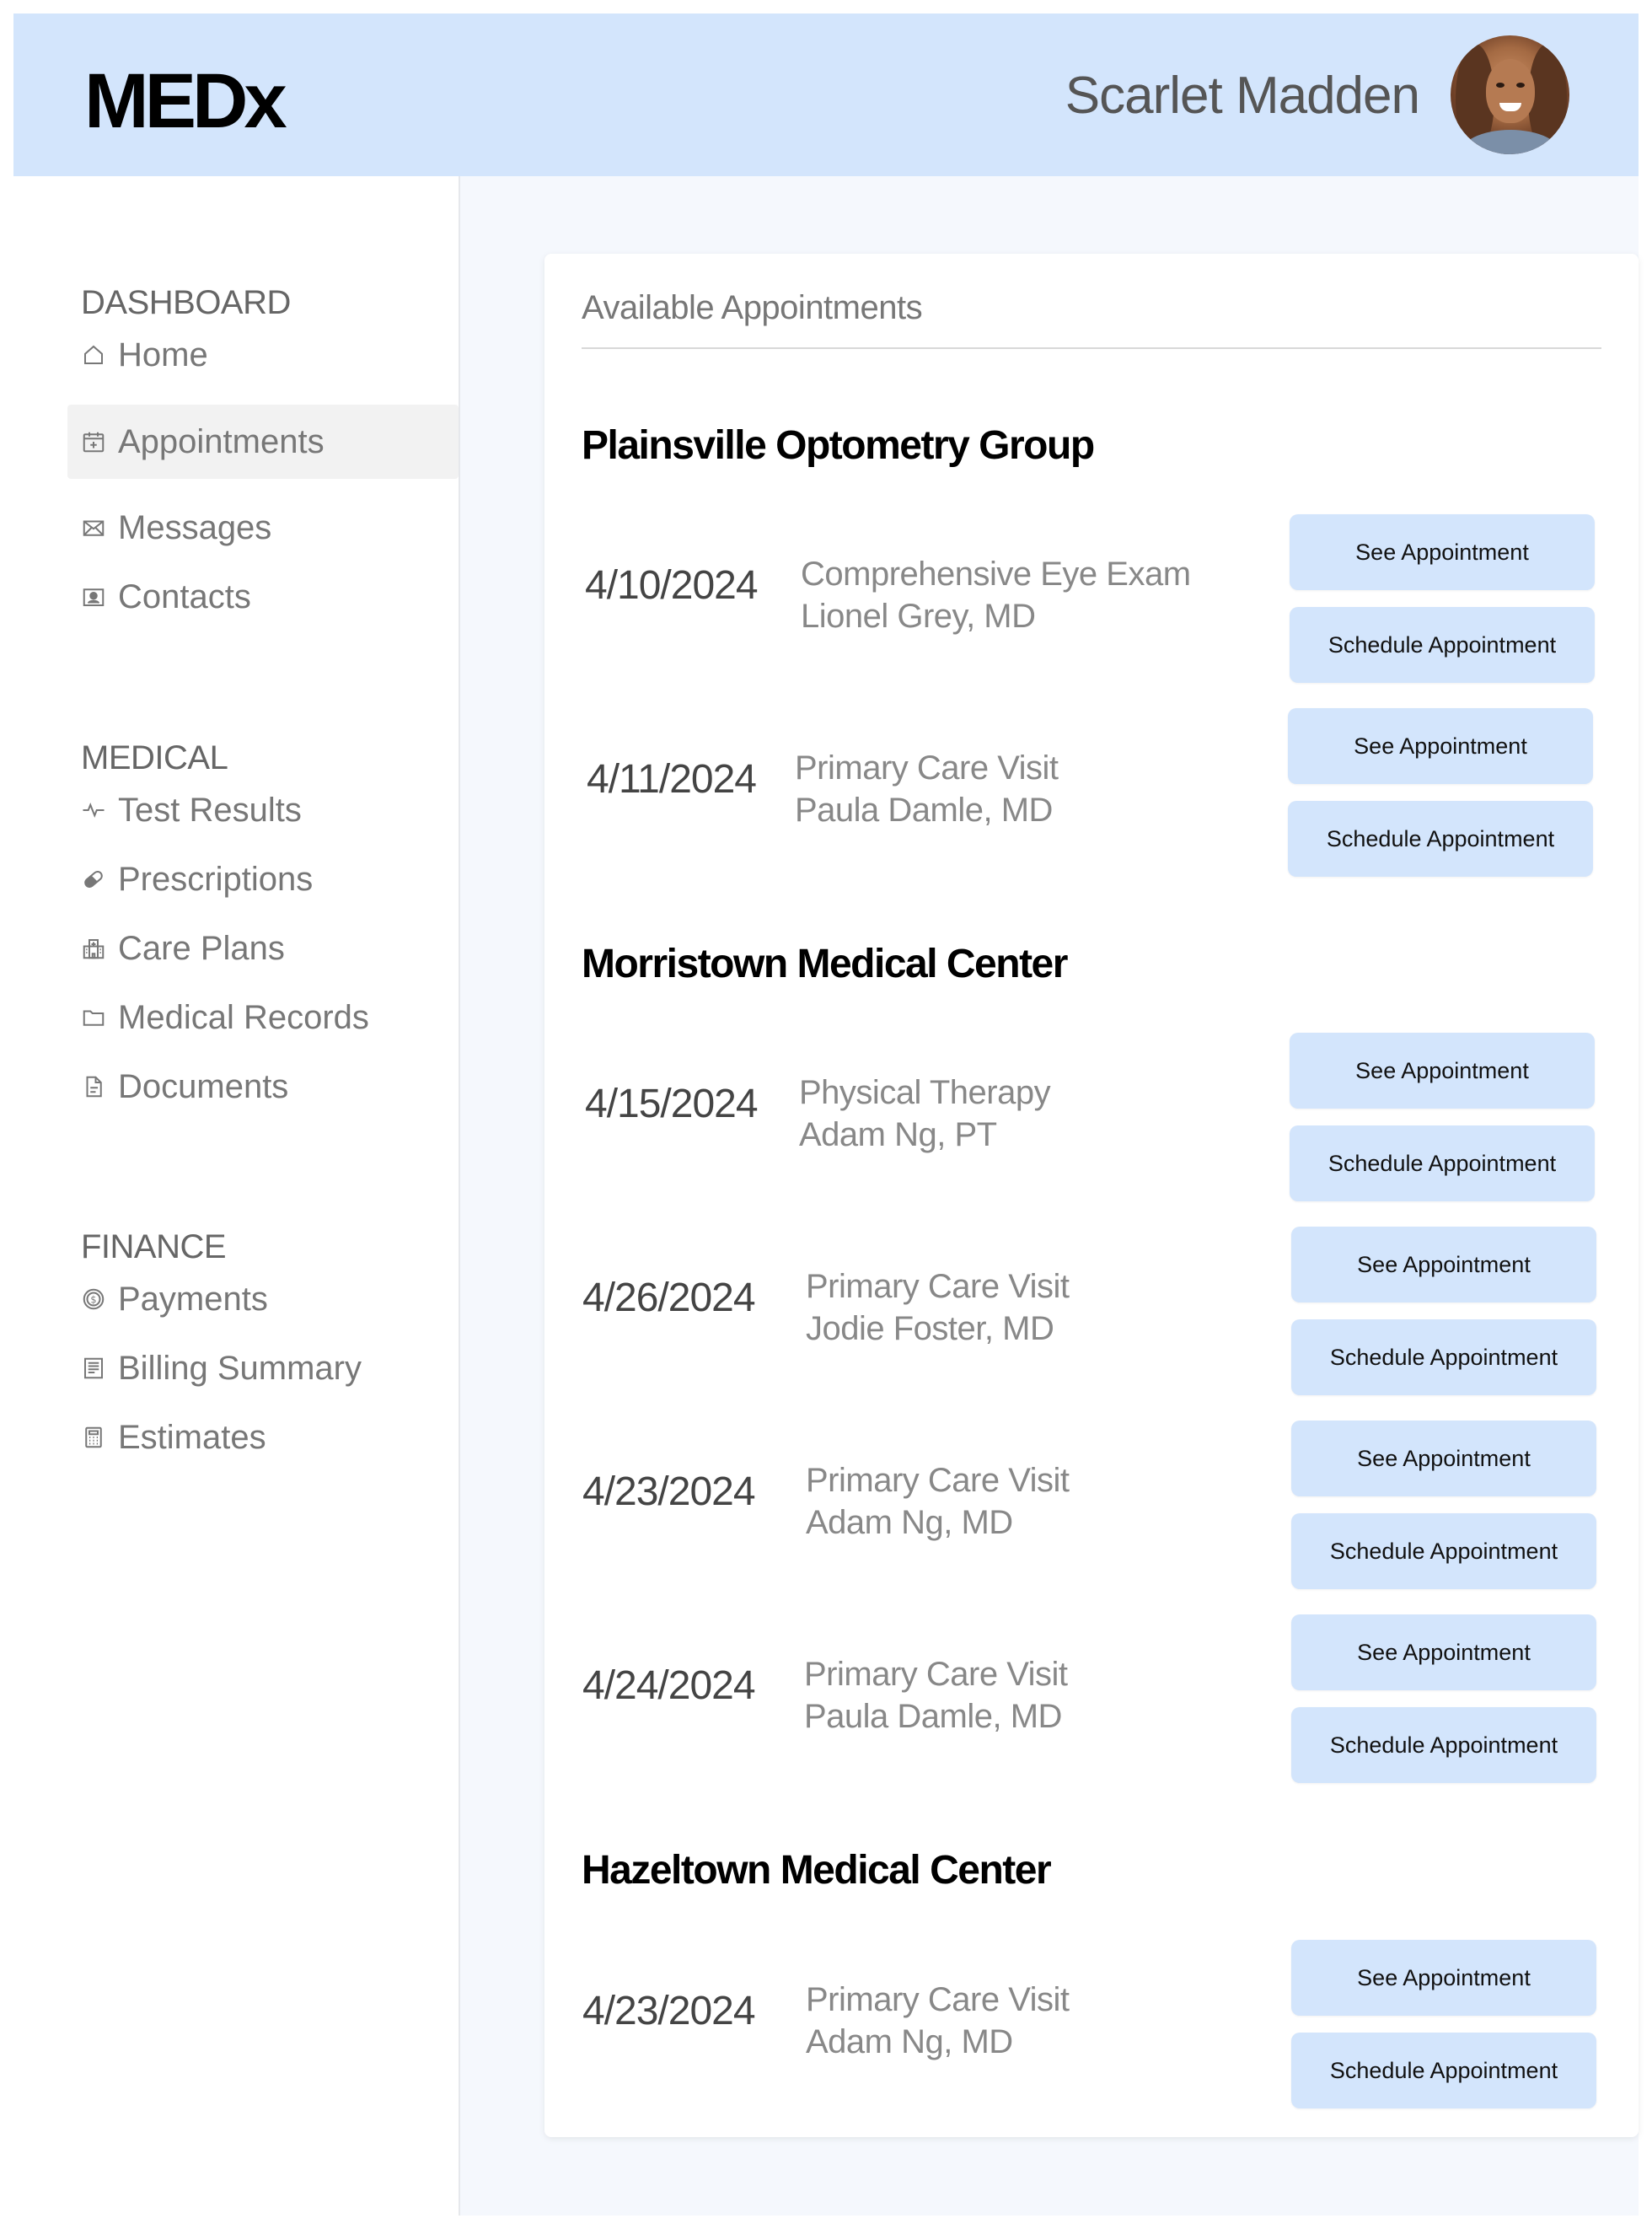  I want to click on sidebar-item-appointments: Appointments, so click(263, 442).